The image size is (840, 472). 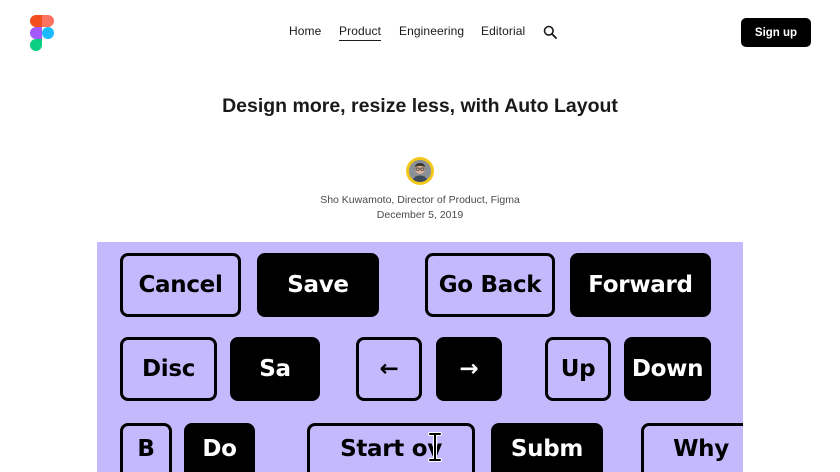 What do you see at coordinates (318, 285) in the screenshot?
I see `illustration-key-save: Save` at bounding box center [318, 285].